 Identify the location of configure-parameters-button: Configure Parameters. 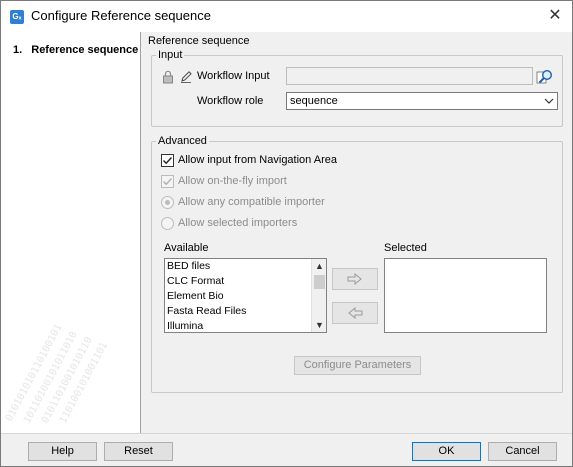
(357, 365).